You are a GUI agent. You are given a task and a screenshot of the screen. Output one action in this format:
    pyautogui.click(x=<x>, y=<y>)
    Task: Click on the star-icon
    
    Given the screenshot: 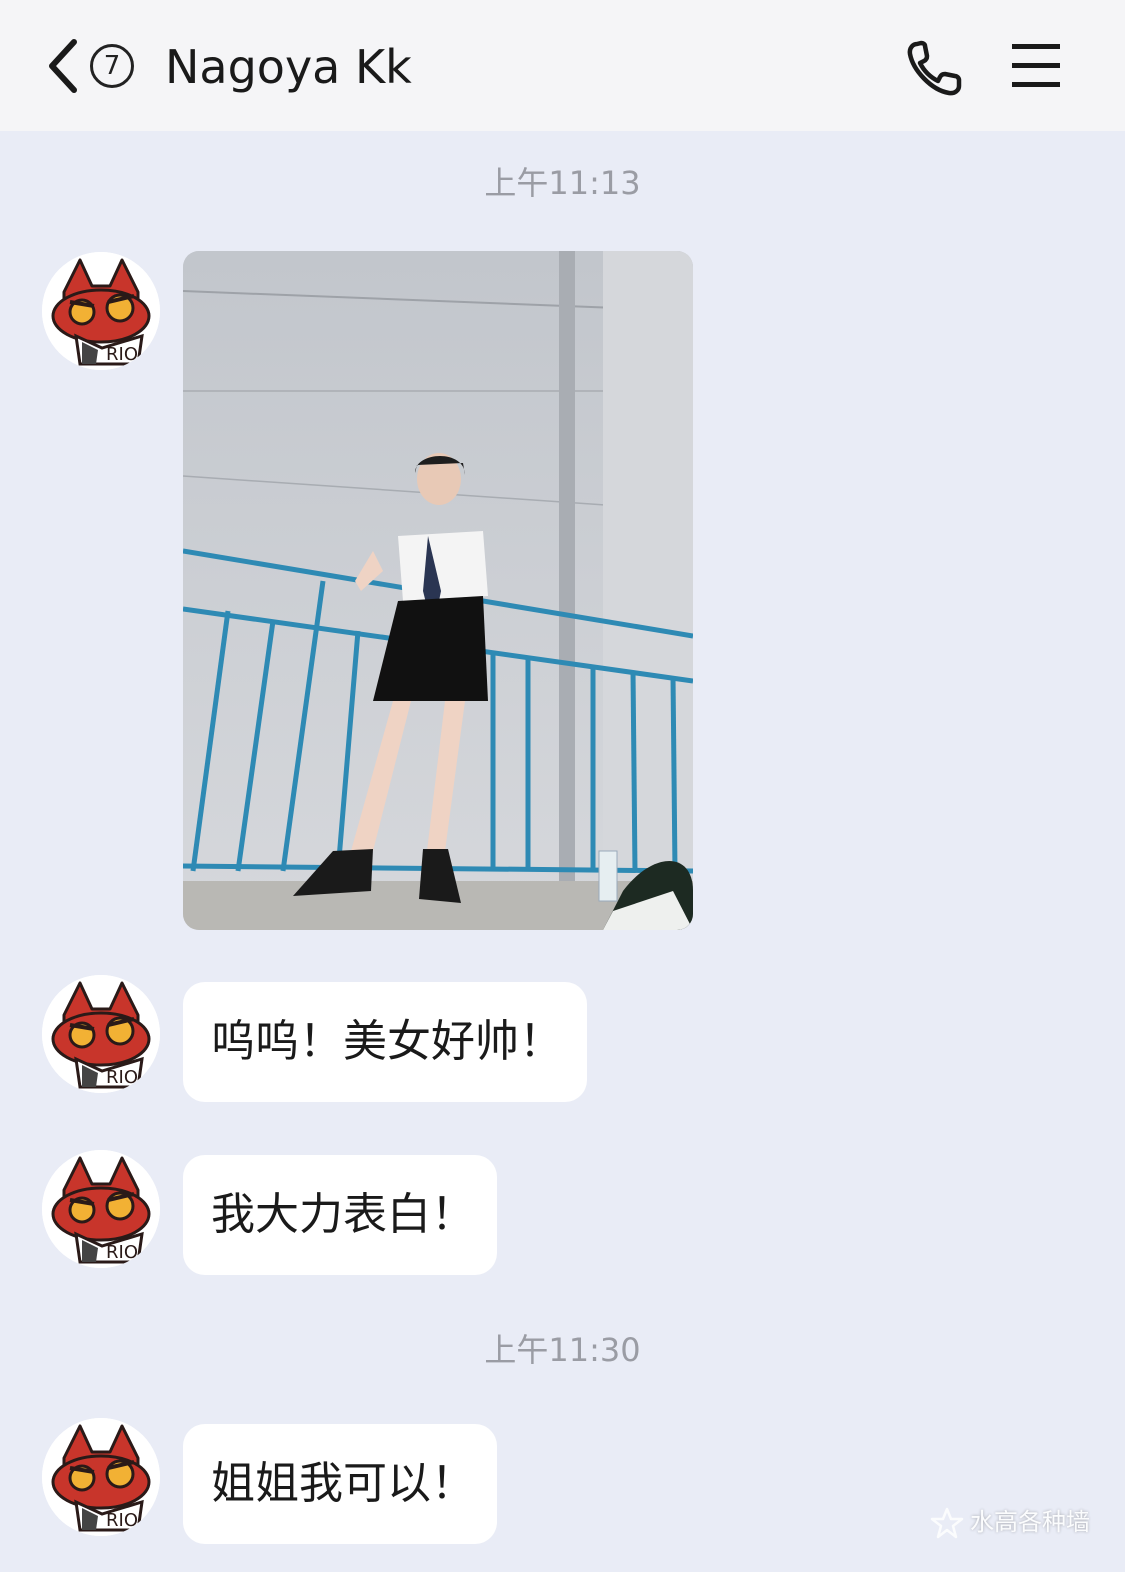 What is the action you would take?
    pyautogui.click(x=947, y=1523)
    